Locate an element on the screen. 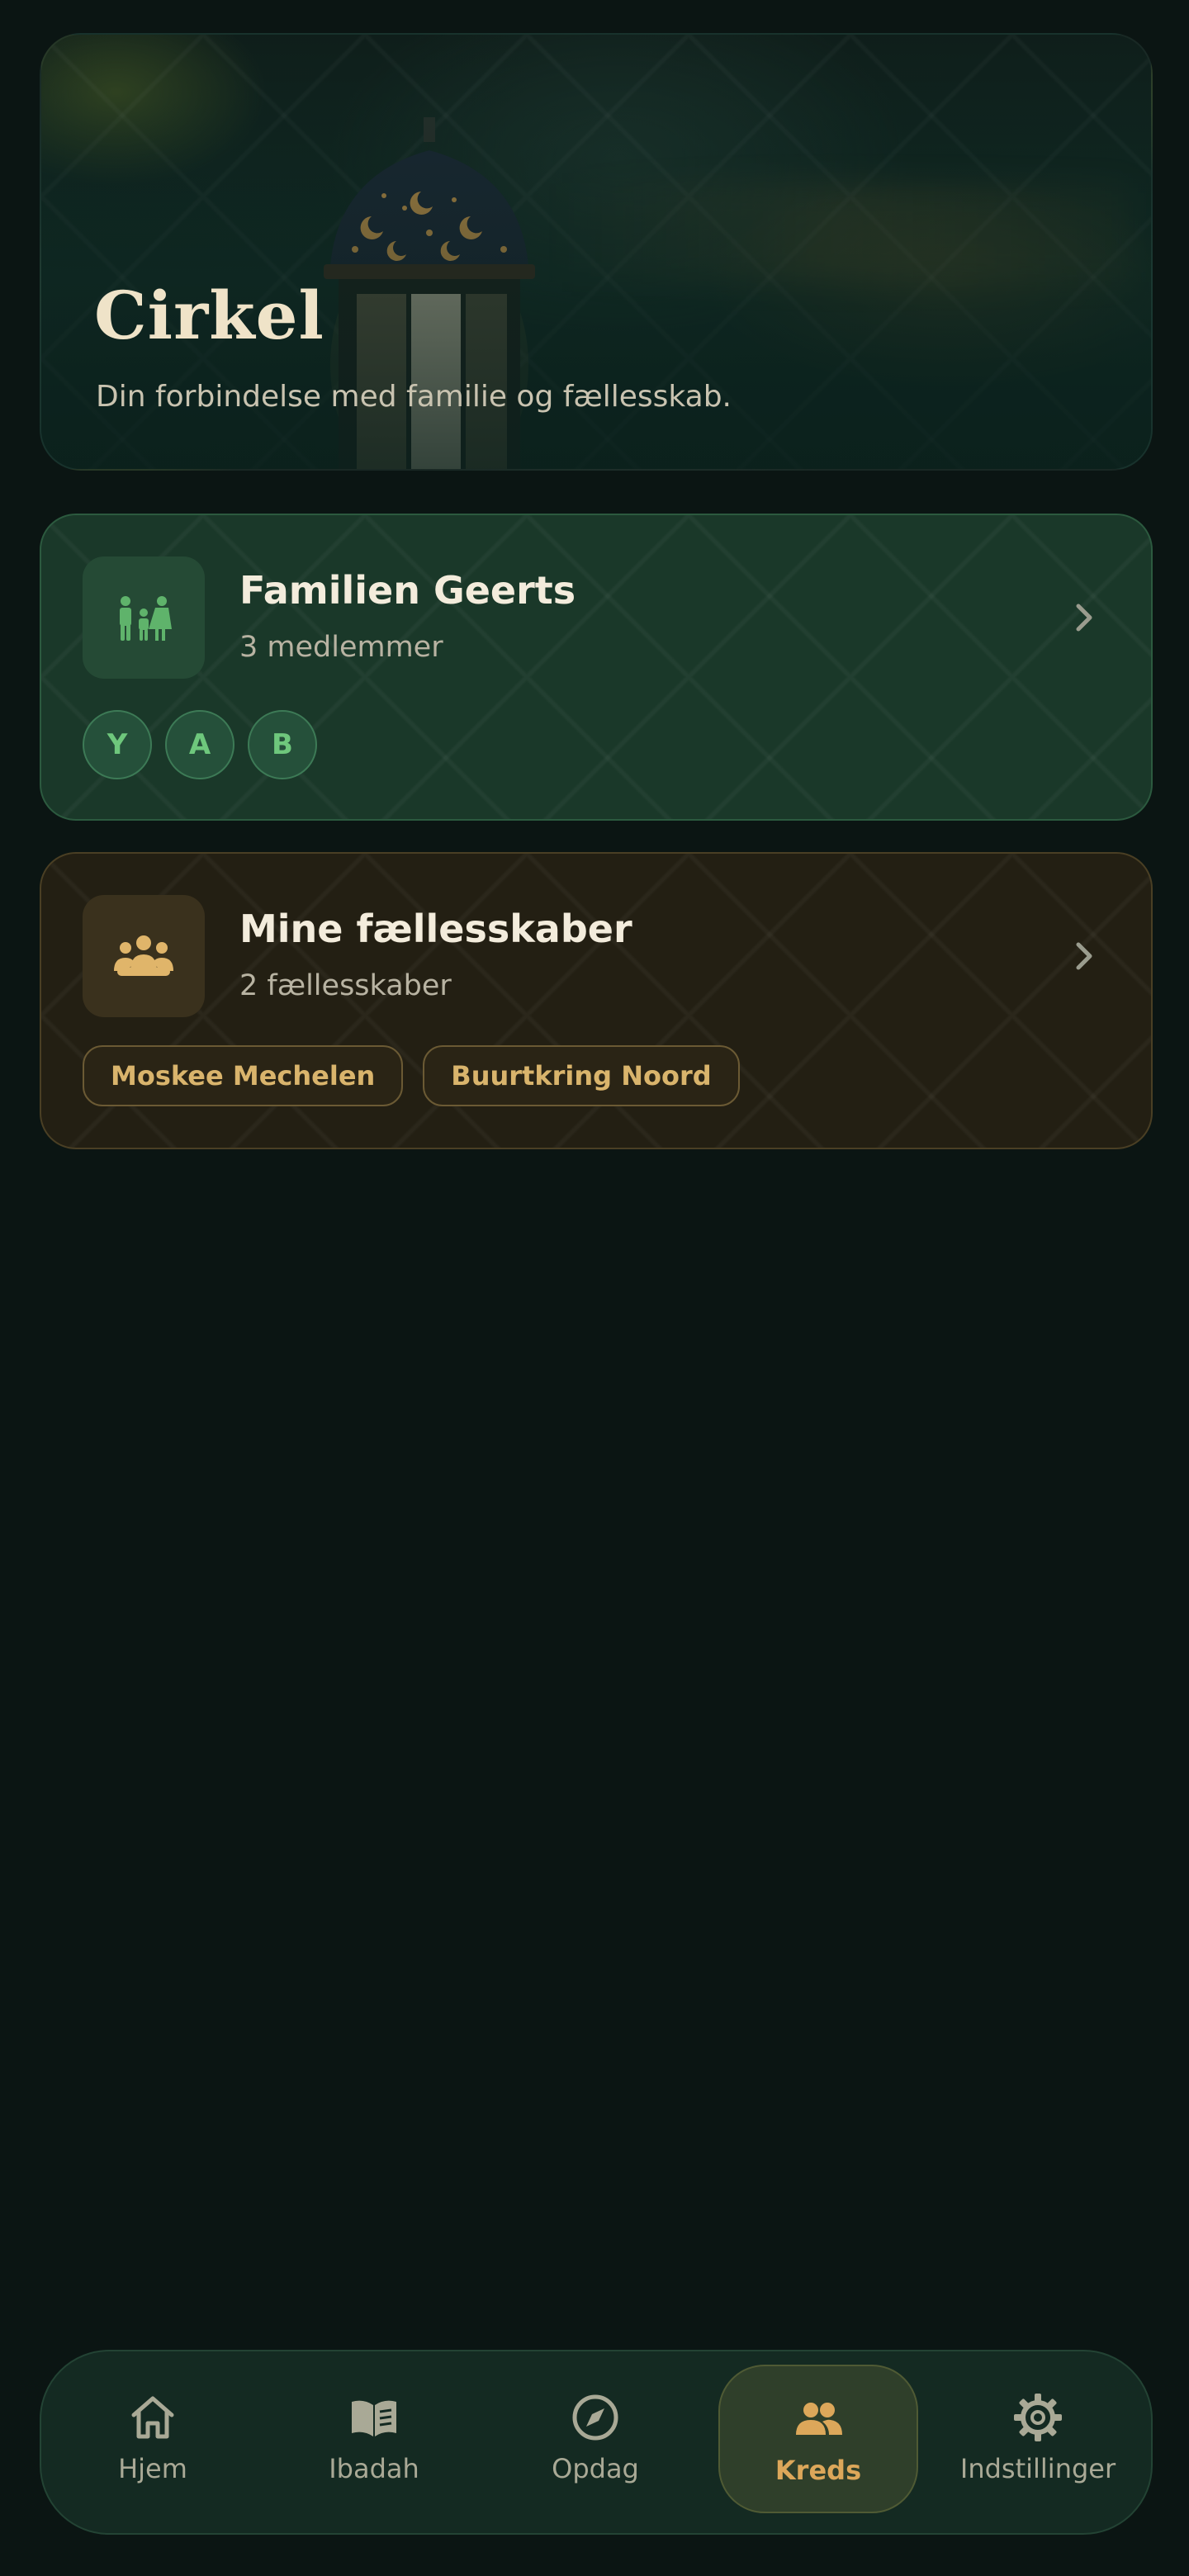 Image resolution: width=1189 pixels, height=2576 pixels. community-icon-box is located at coordinates (144, 956).